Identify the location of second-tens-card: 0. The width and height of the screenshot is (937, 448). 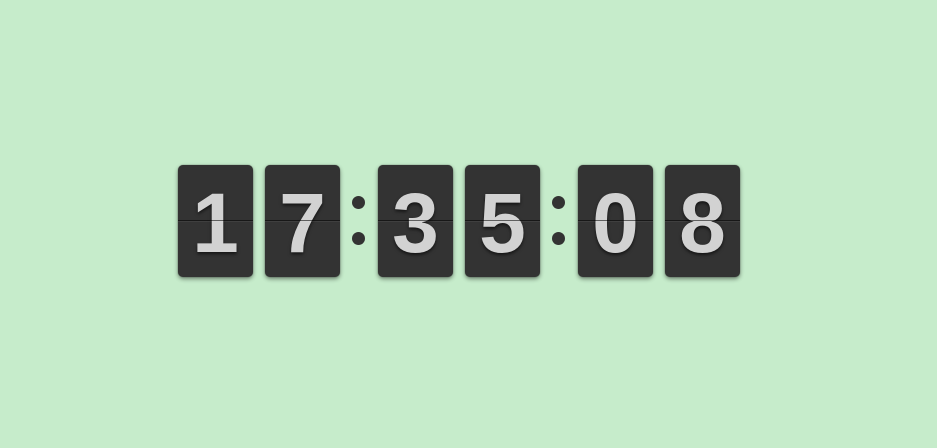
(615, 221).